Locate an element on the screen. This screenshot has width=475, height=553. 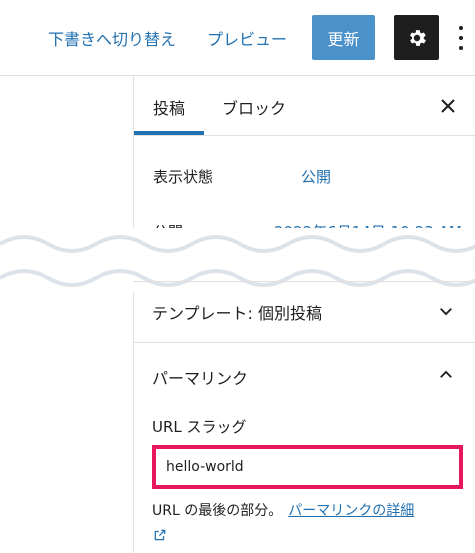
active-tab-indicator is located at coordinates (169, 133).